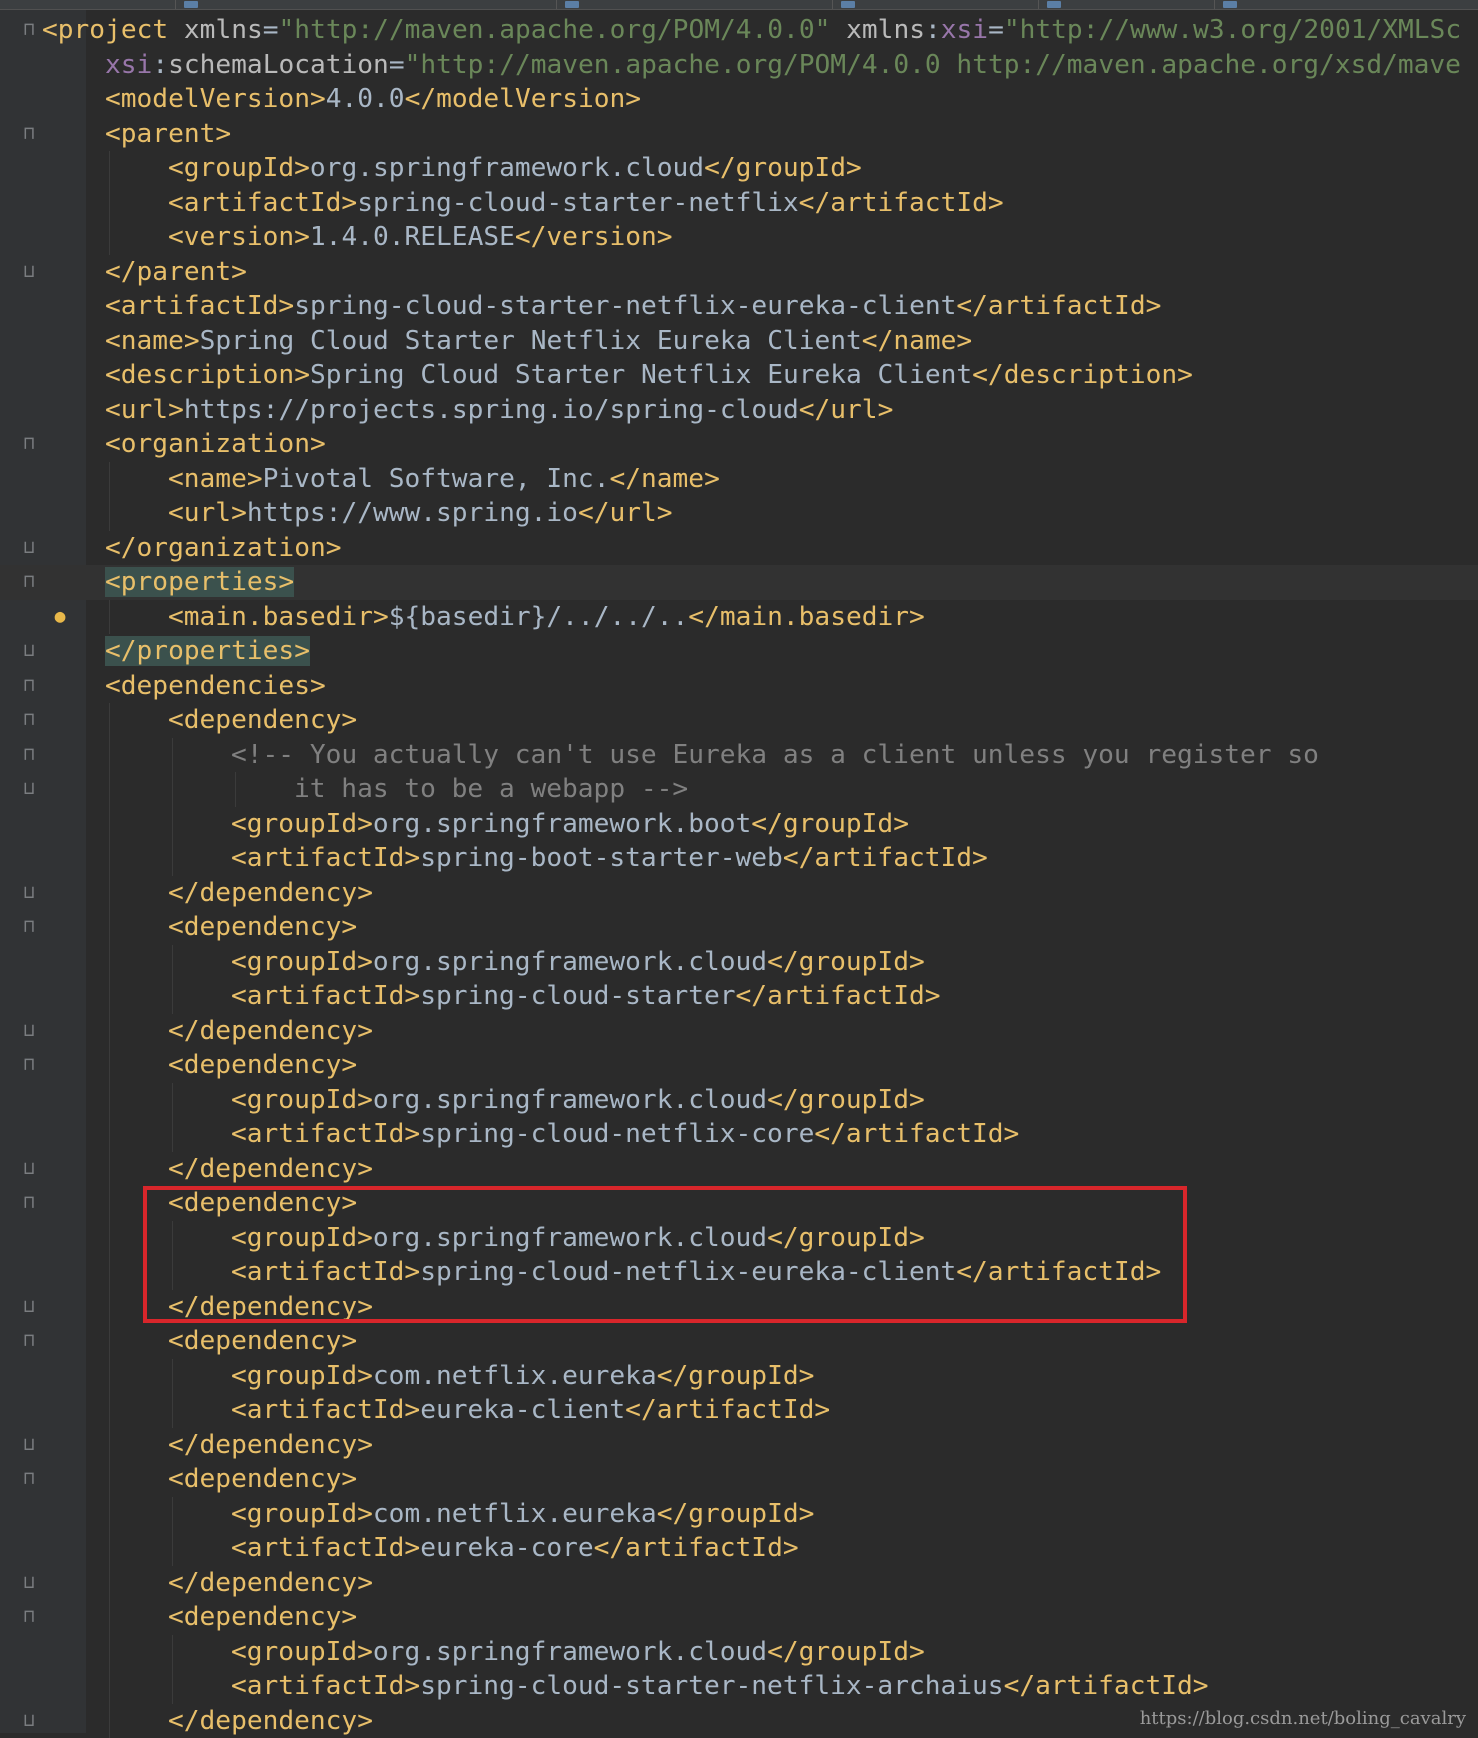 The image size is (1478, 1738). What do you see at coordinates (739, 651) in the screenshot?
I see `code-line: ⊔ </properties>` at bounding box center [739, 651].